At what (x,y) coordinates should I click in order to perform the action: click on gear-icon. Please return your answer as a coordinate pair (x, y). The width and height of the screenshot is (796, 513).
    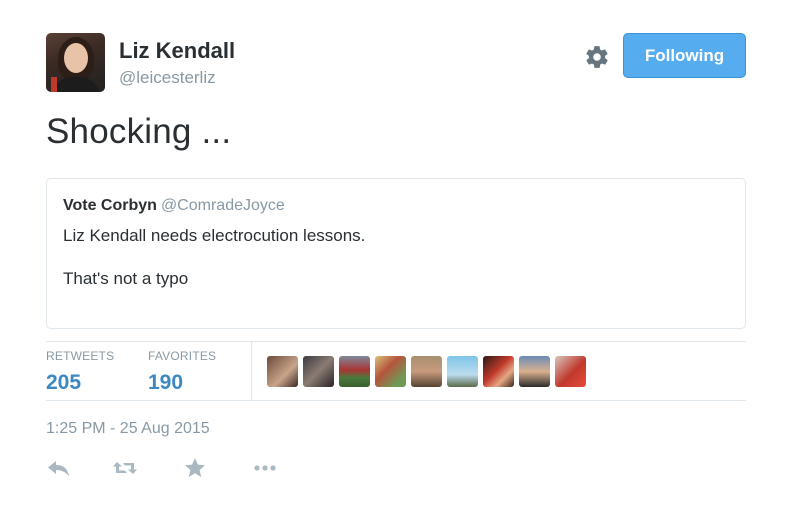
    Looking at the image, I should click on (597, 57).